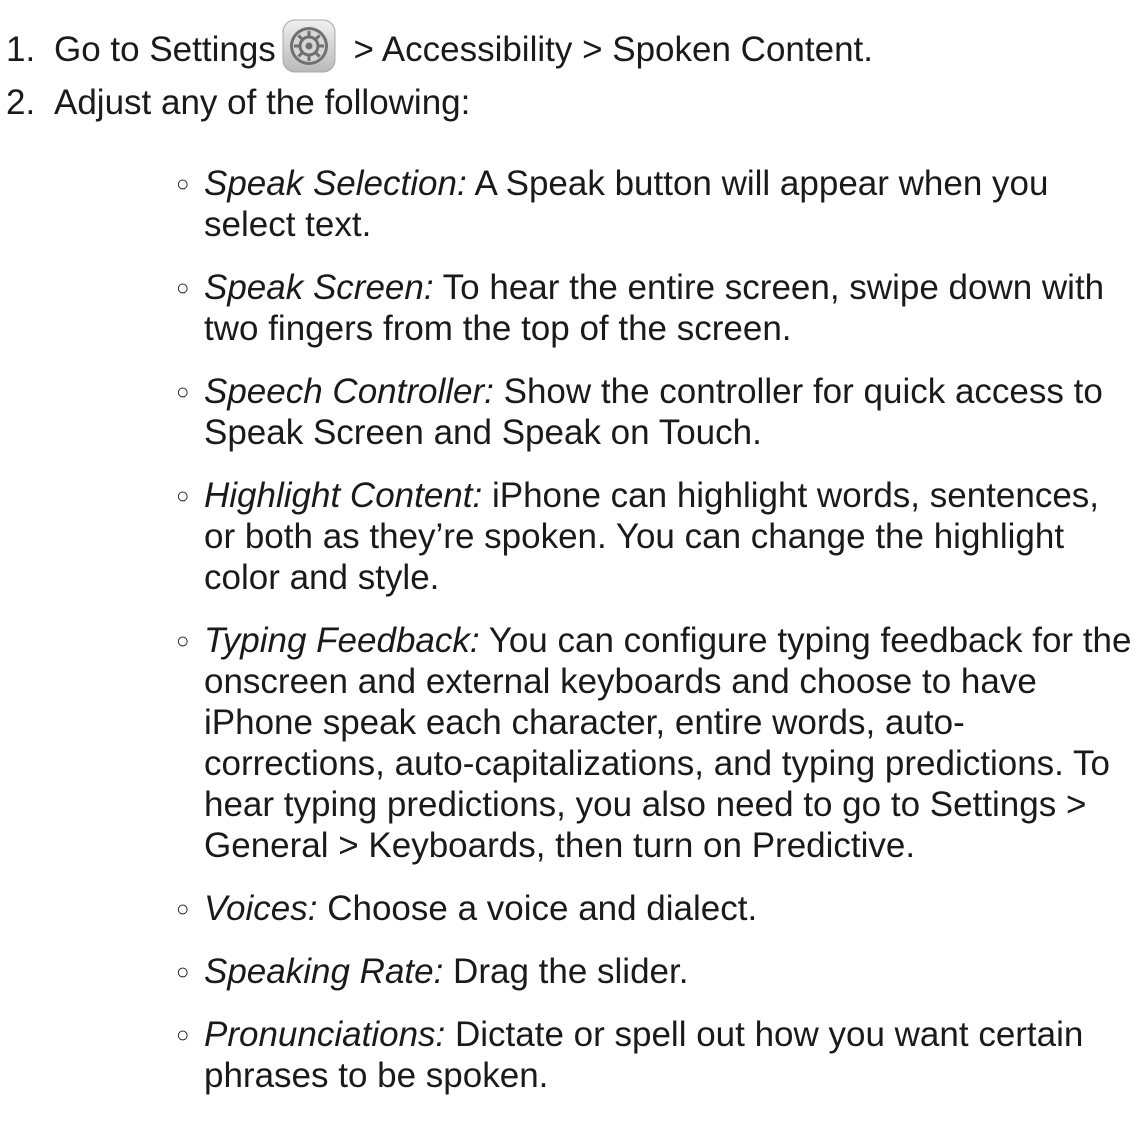  I want to click on step-1-text-start: Go to Settings, so click(165, 49).